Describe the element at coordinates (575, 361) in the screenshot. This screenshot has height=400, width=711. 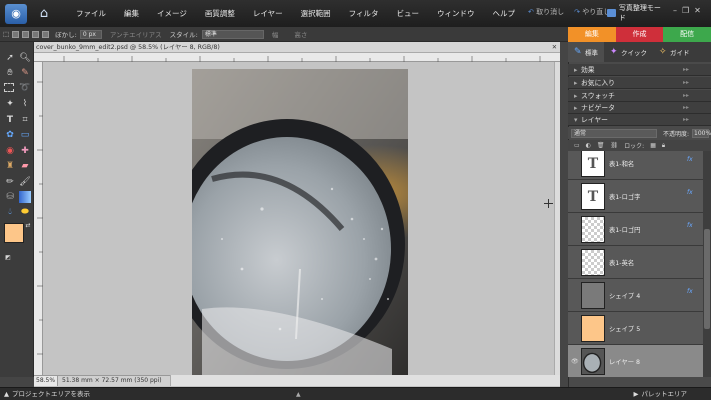
I see `visibility-icon: 👁︎` at that location.